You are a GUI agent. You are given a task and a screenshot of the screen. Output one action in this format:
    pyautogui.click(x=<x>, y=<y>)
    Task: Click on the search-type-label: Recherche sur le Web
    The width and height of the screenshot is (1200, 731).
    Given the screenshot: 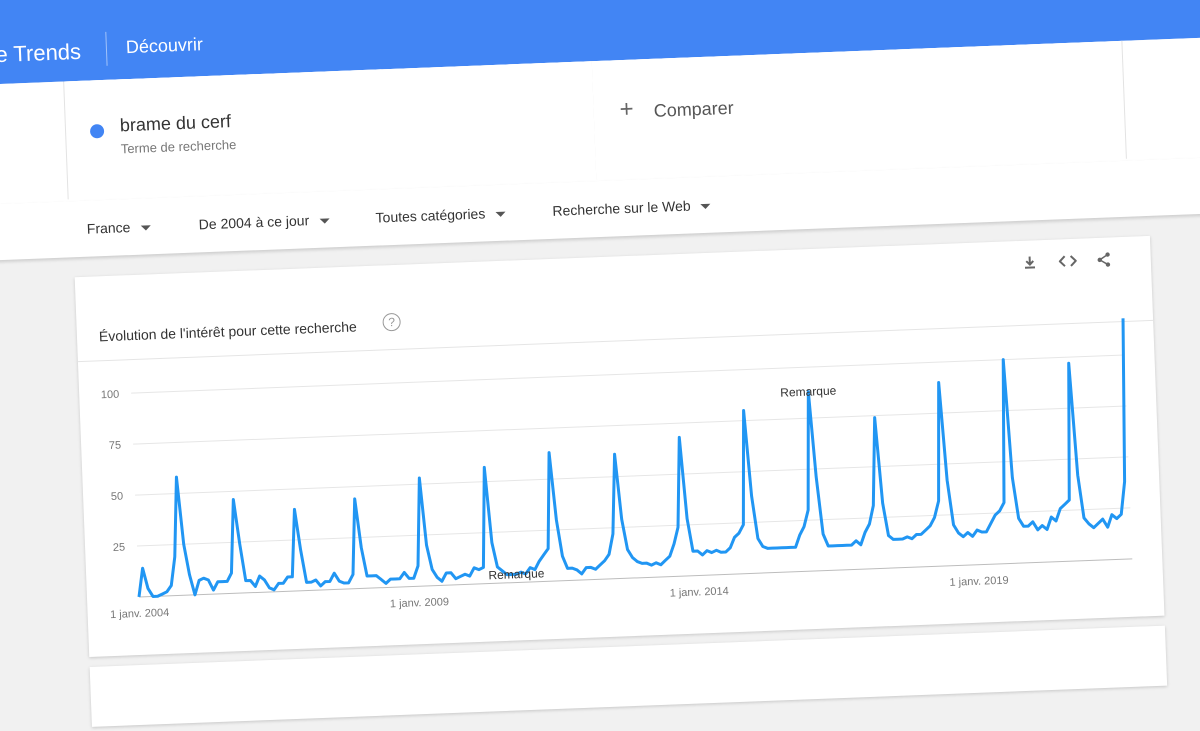 What is the action you would take?
    pyautogui.click(x=621, y=208)
    